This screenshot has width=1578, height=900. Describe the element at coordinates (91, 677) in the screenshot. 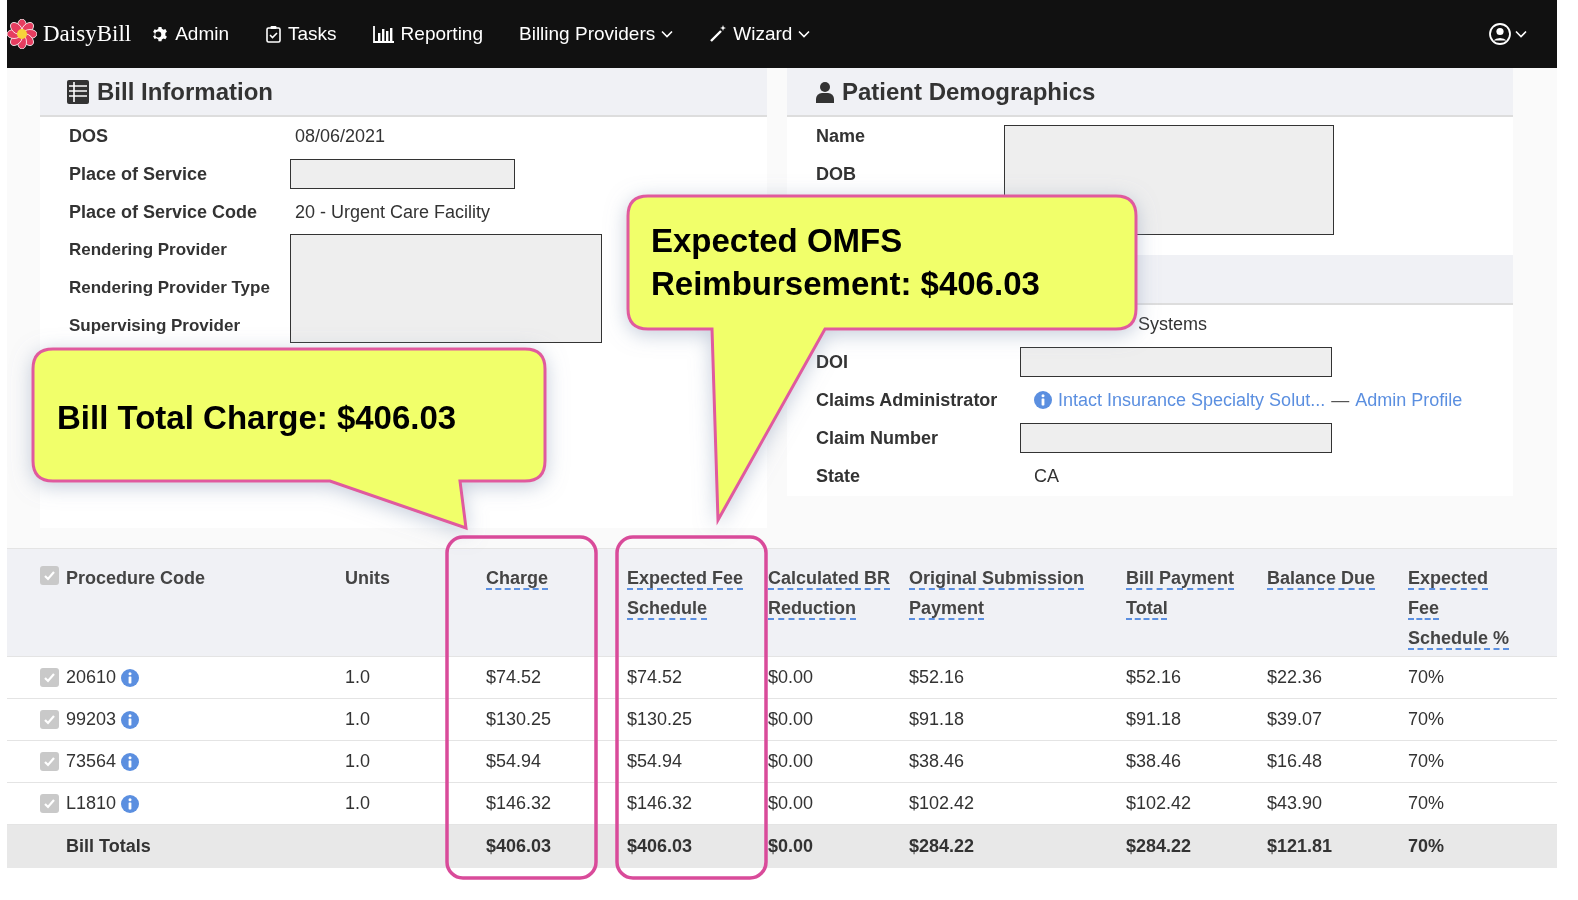

I see `procedure-code: 20610` at that location.